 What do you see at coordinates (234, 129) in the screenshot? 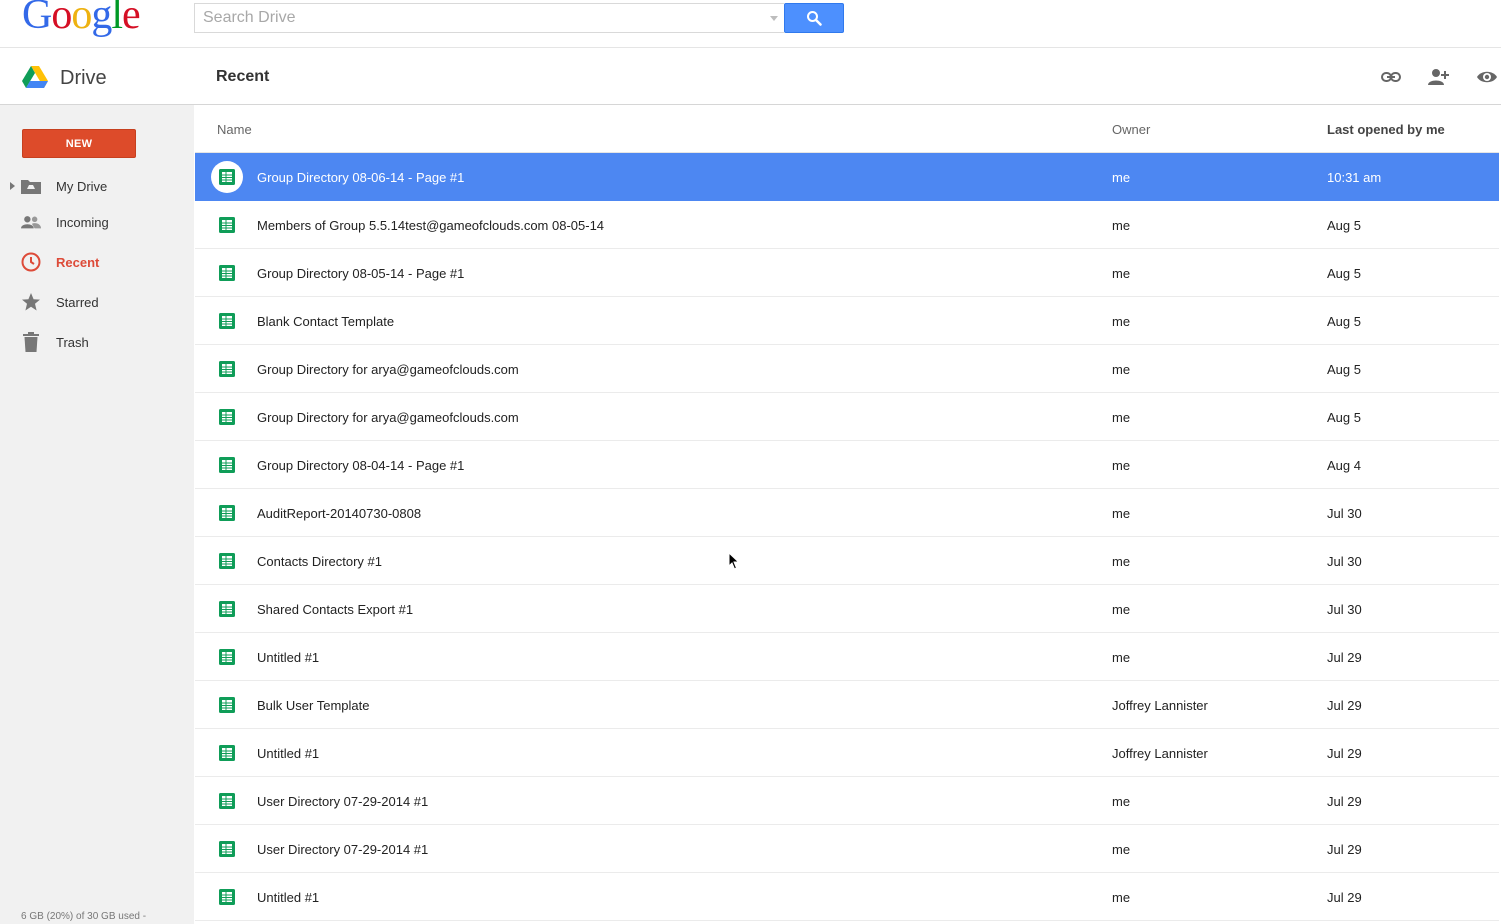
I see `column-header-name: Name` at bounding box center [234, 129].